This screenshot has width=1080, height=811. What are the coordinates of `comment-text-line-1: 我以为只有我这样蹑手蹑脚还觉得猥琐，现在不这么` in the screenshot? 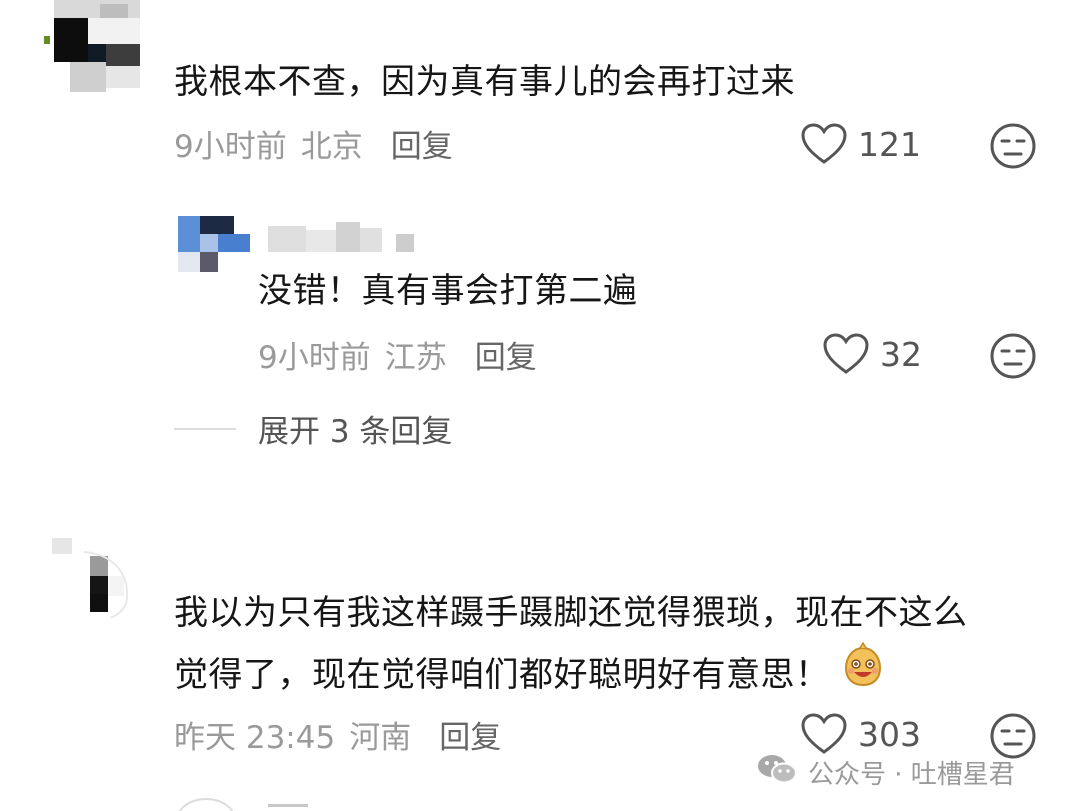 It's located at (571, 613).